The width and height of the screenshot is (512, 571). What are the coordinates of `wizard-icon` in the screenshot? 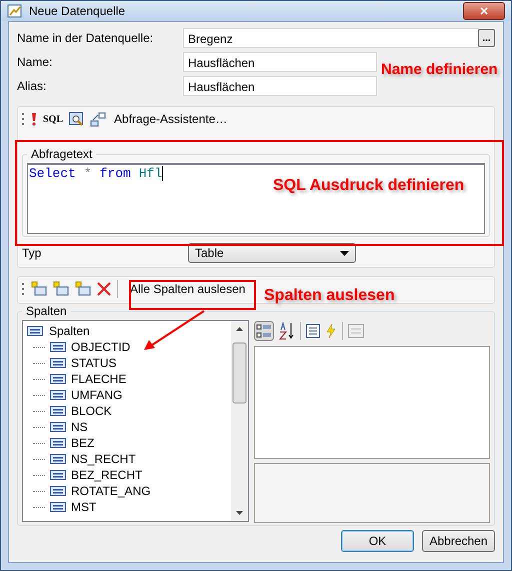 It's located at (98, 119).